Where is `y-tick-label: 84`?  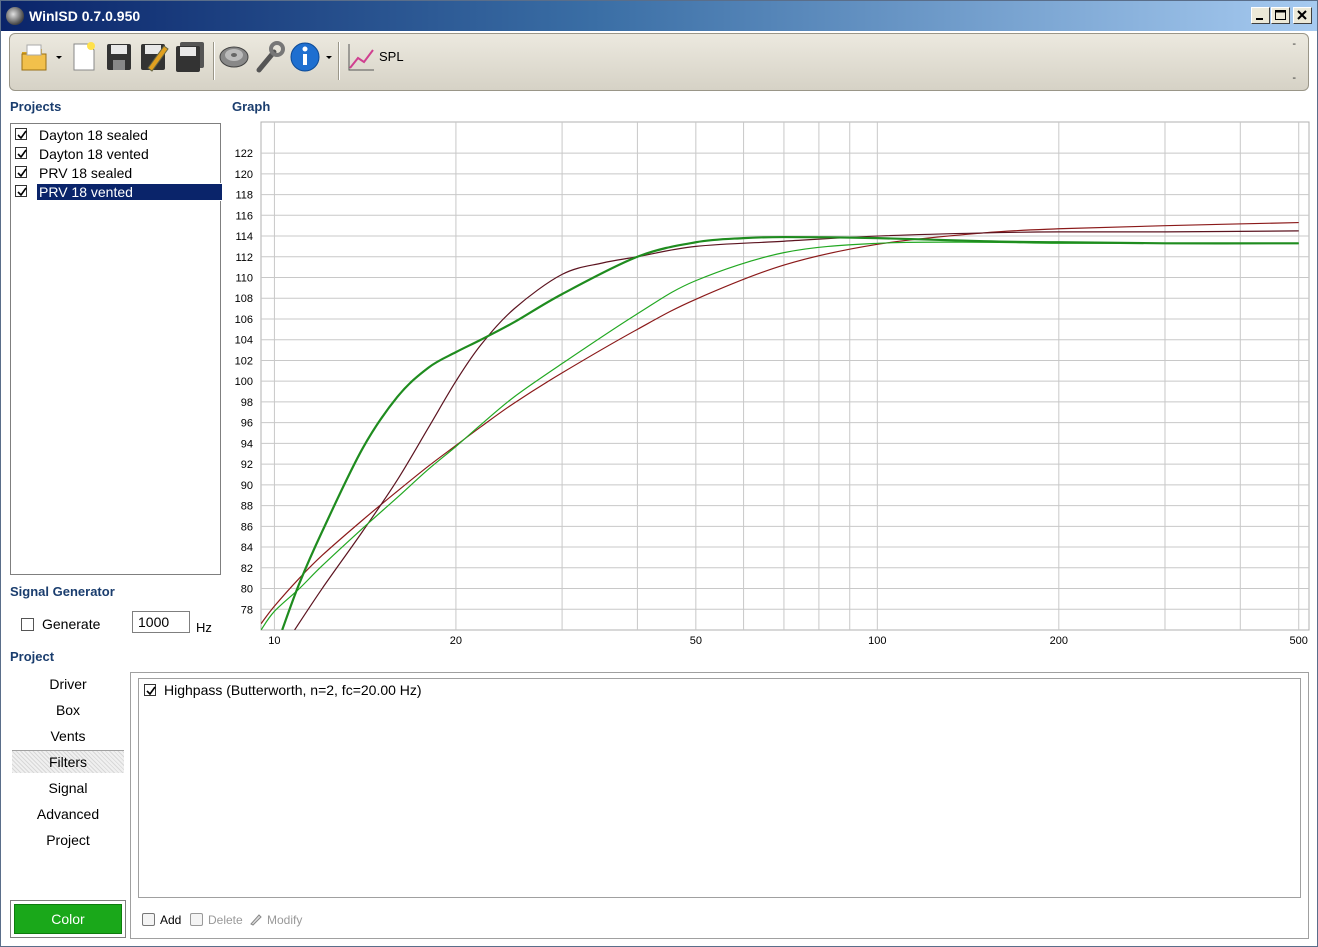
y-tick-label: 84 is located at coordinates (247, 548).